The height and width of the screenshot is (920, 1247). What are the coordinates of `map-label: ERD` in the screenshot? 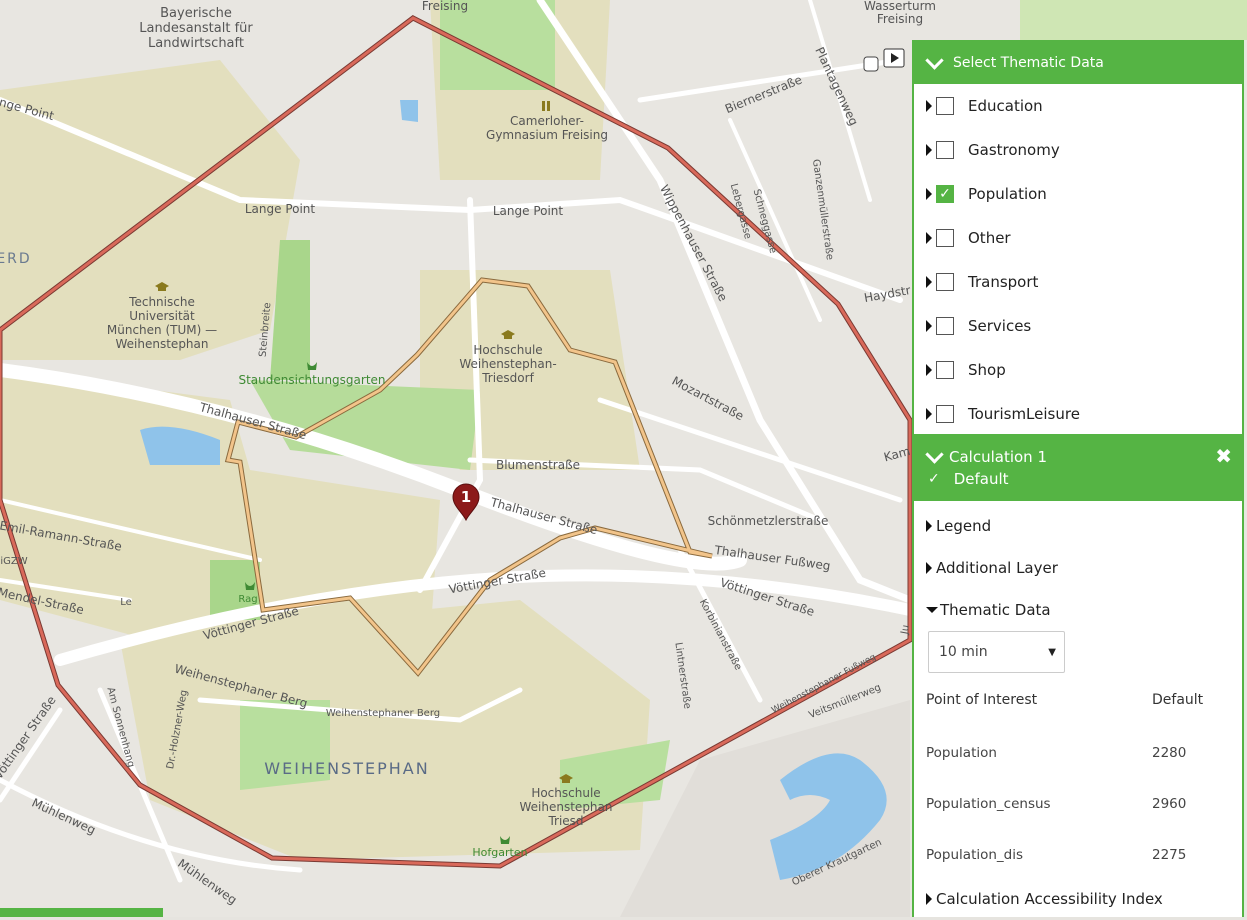 It's located at (16, 259).